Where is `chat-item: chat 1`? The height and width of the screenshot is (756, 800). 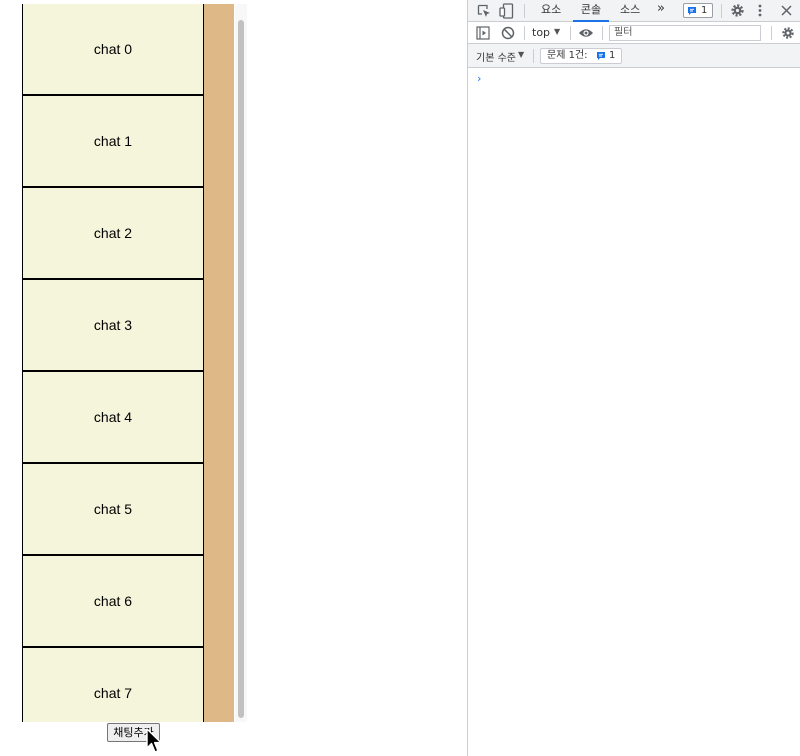 chat-item: chat 1 is located at coordinates (113, 142).